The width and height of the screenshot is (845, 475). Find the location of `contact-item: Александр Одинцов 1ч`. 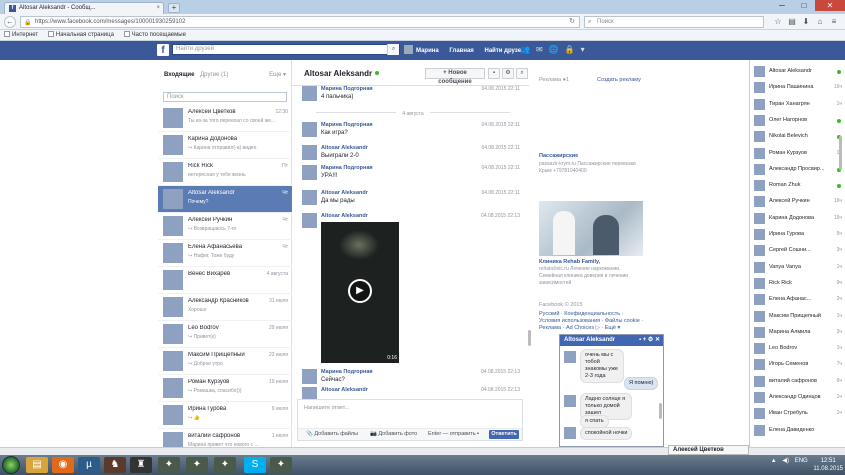

contact-item: Александр Одинцов 1ч is located at coordinates (797, 397).